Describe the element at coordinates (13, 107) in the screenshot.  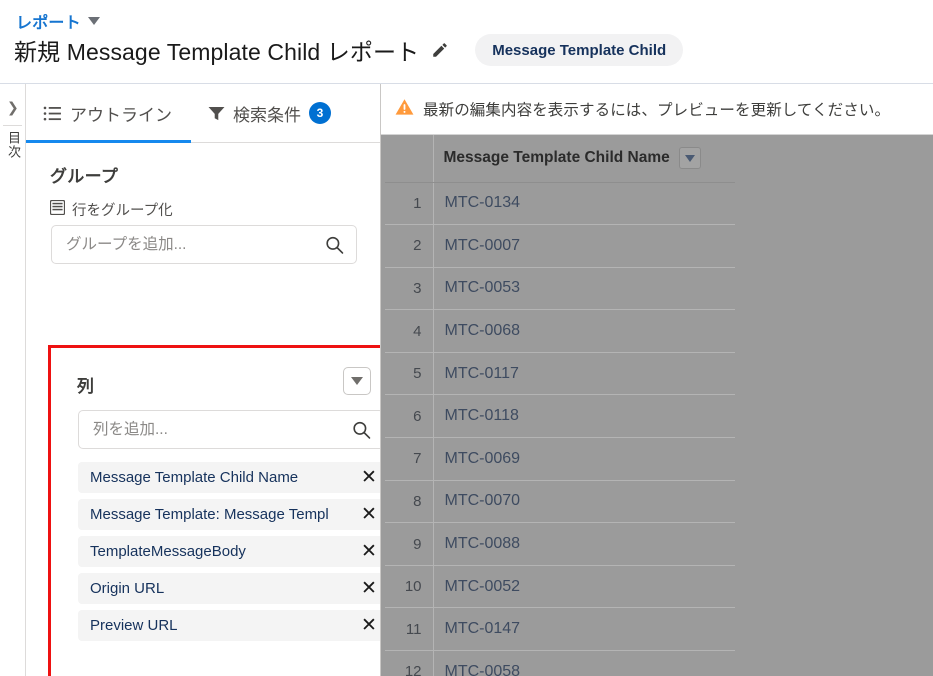
I see `chevron-right-icon: ❯` at that location.